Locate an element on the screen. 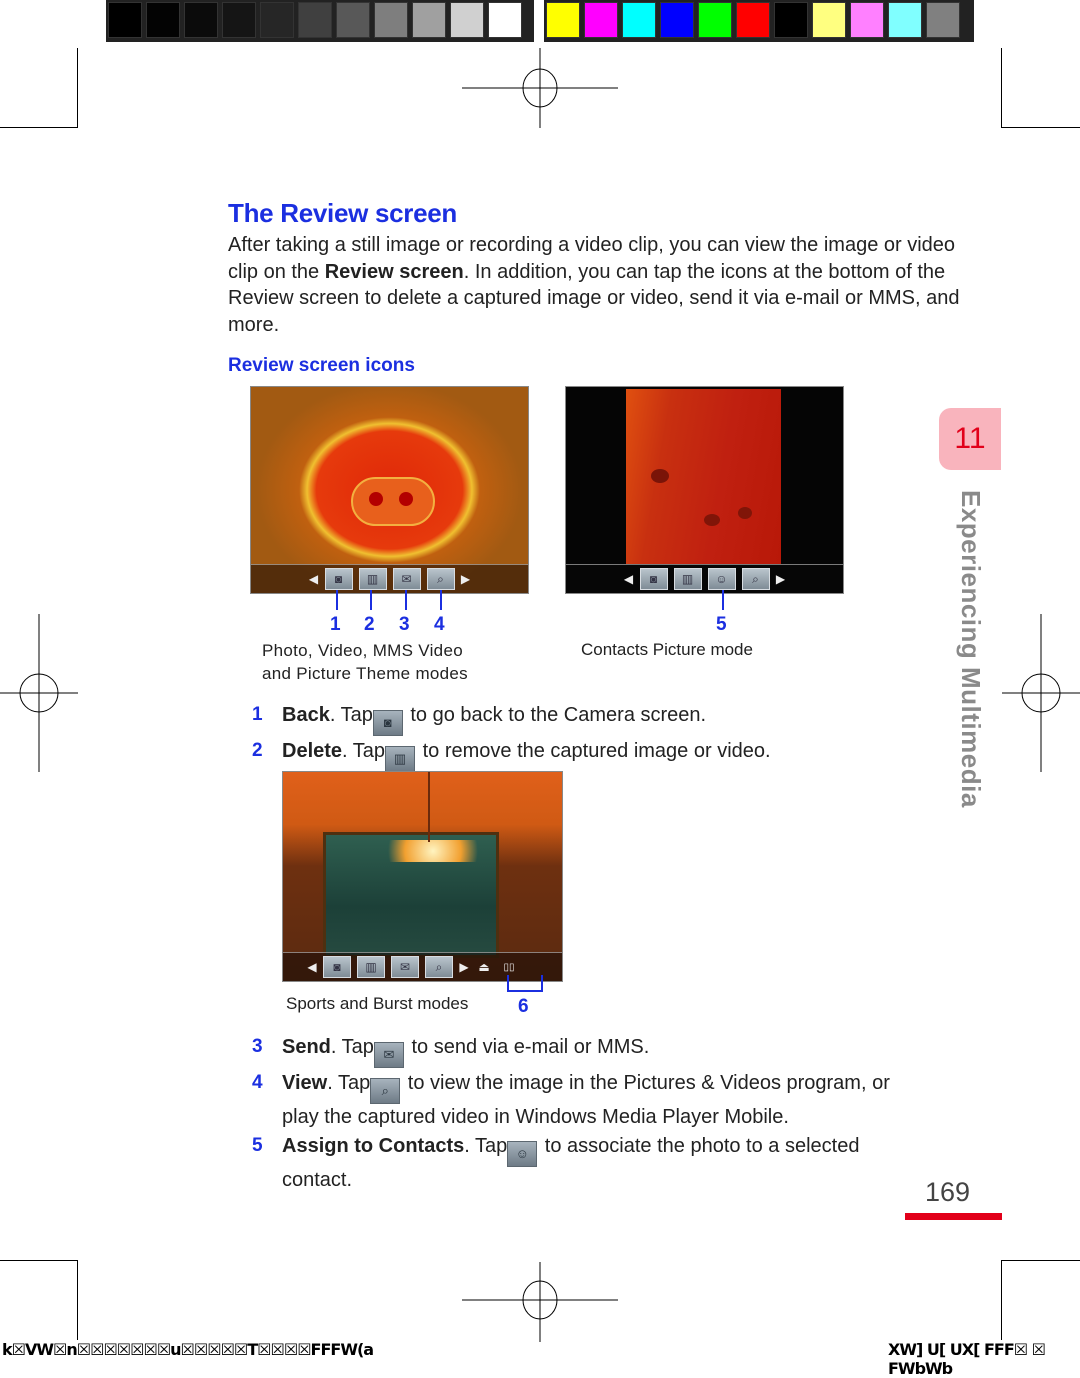 Image resolution: width=1080 pixels, height=1378 pixels. chandelier-lights is located at coordinates (433, 851).